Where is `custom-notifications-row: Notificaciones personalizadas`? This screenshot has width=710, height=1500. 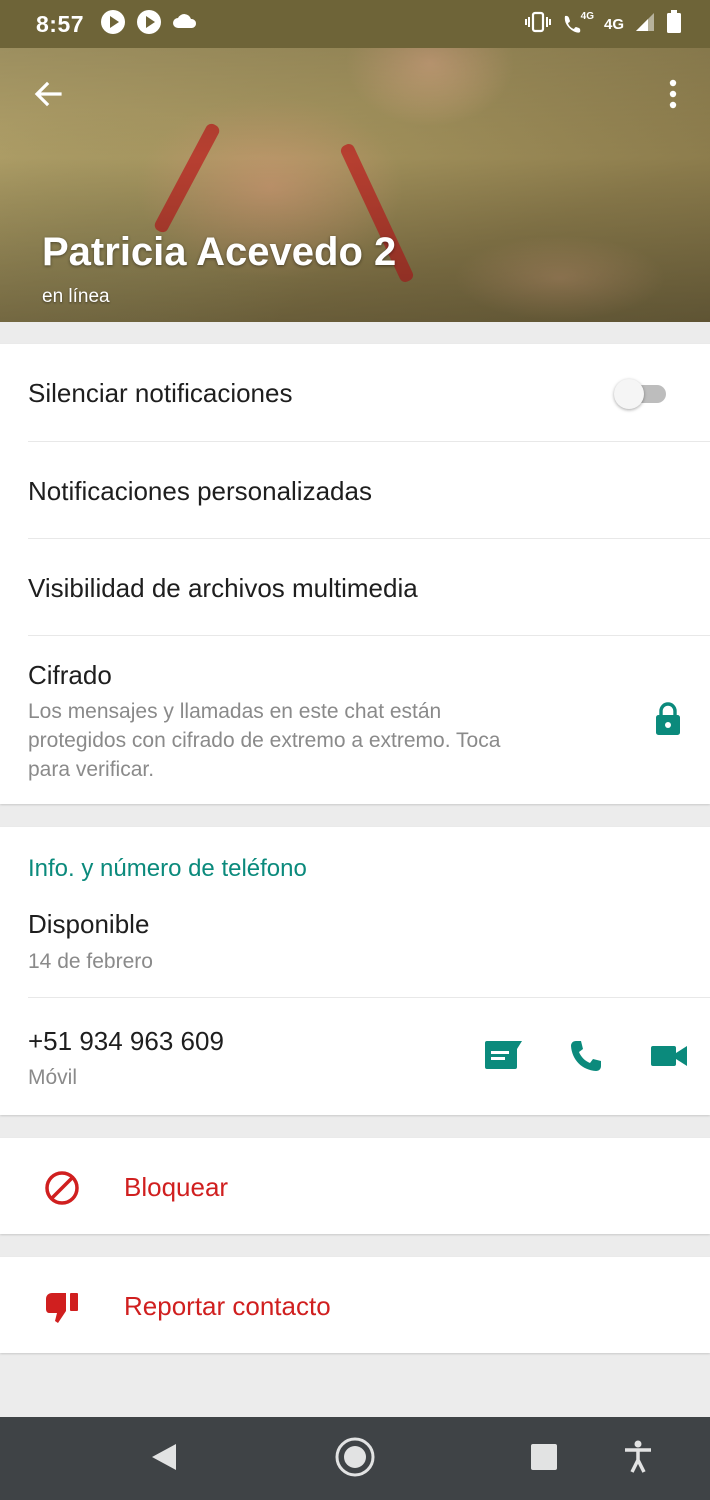 custom-notifications-row: Notificaciones personalizadas is located at coordinates (369, 490).